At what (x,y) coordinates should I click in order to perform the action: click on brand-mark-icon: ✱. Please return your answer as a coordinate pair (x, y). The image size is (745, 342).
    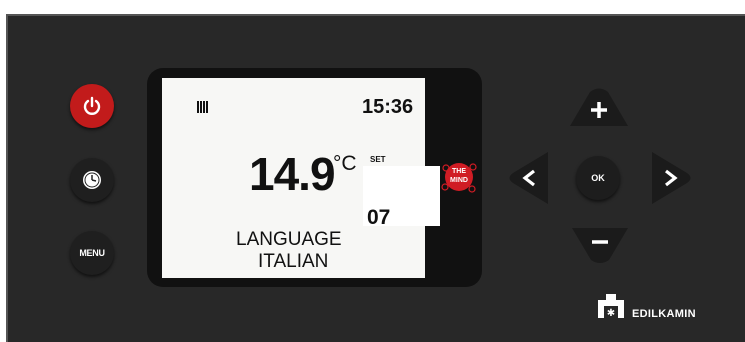
    Looking at the image, I should click on (611, 306).